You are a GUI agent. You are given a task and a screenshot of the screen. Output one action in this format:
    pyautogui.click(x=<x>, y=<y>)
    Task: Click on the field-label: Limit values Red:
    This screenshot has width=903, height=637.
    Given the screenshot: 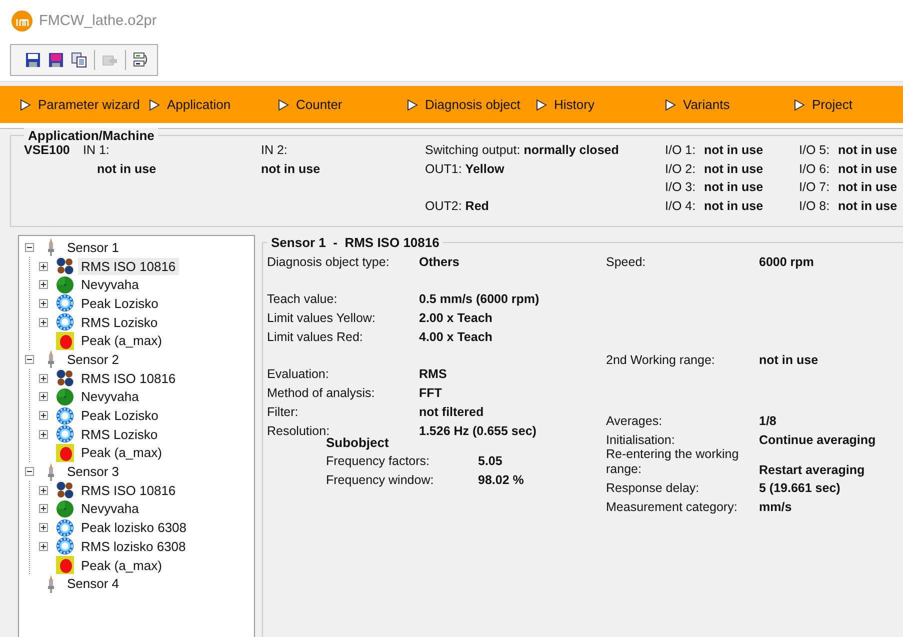 What is the action you would take?
    pyautogui.click(x=315, y=337)
    